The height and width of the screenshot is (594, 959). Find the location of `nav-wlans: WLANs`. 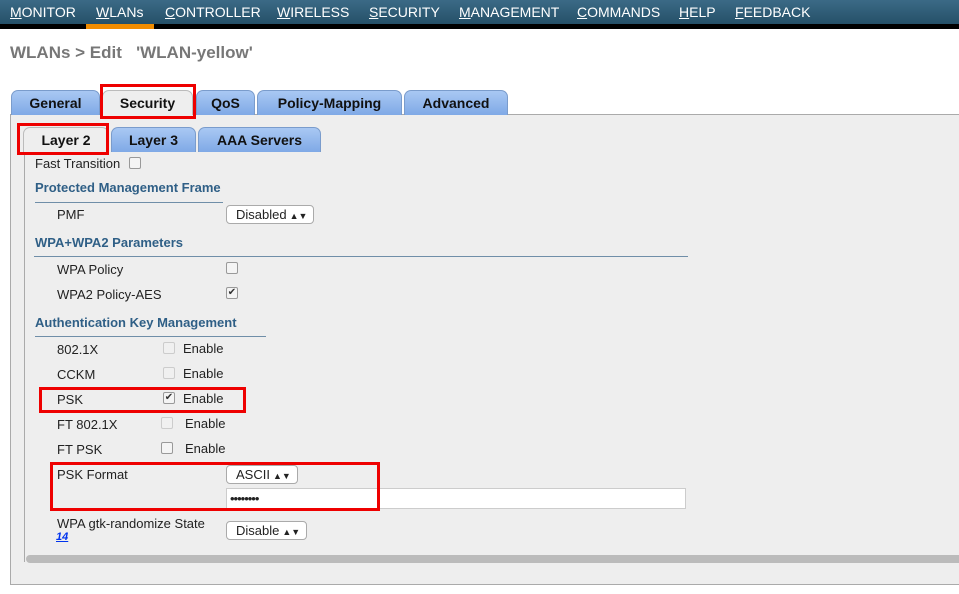

nav-wlans: WLANs is located at coordinates (119, 12).